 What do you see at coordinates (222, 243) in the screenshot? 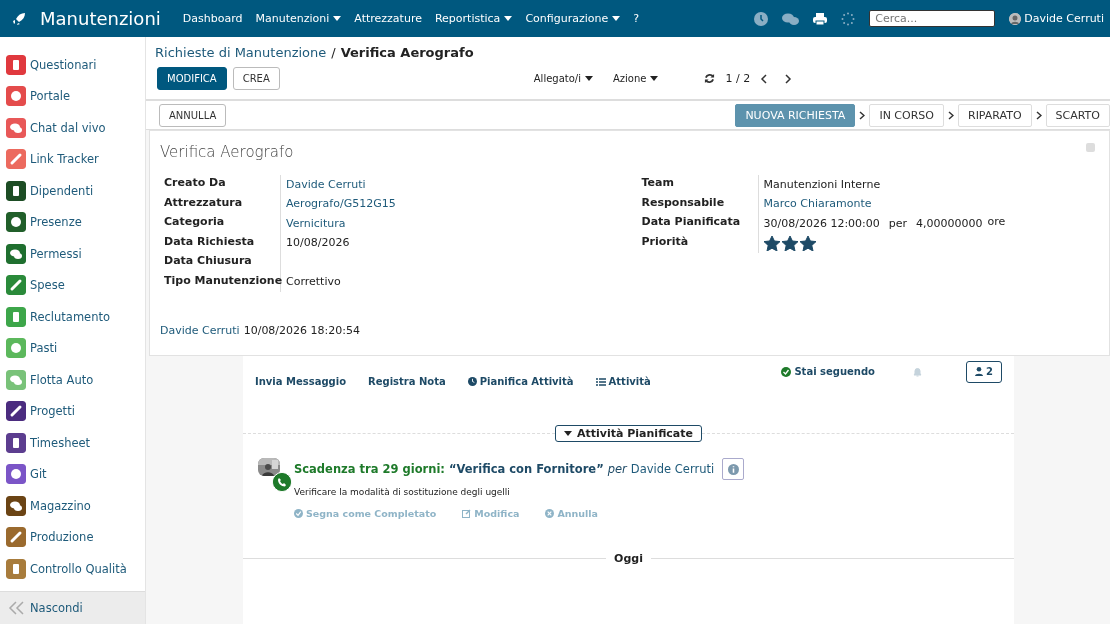
I see `field-label: Data Richiesta` at bounding box center [222, 243].